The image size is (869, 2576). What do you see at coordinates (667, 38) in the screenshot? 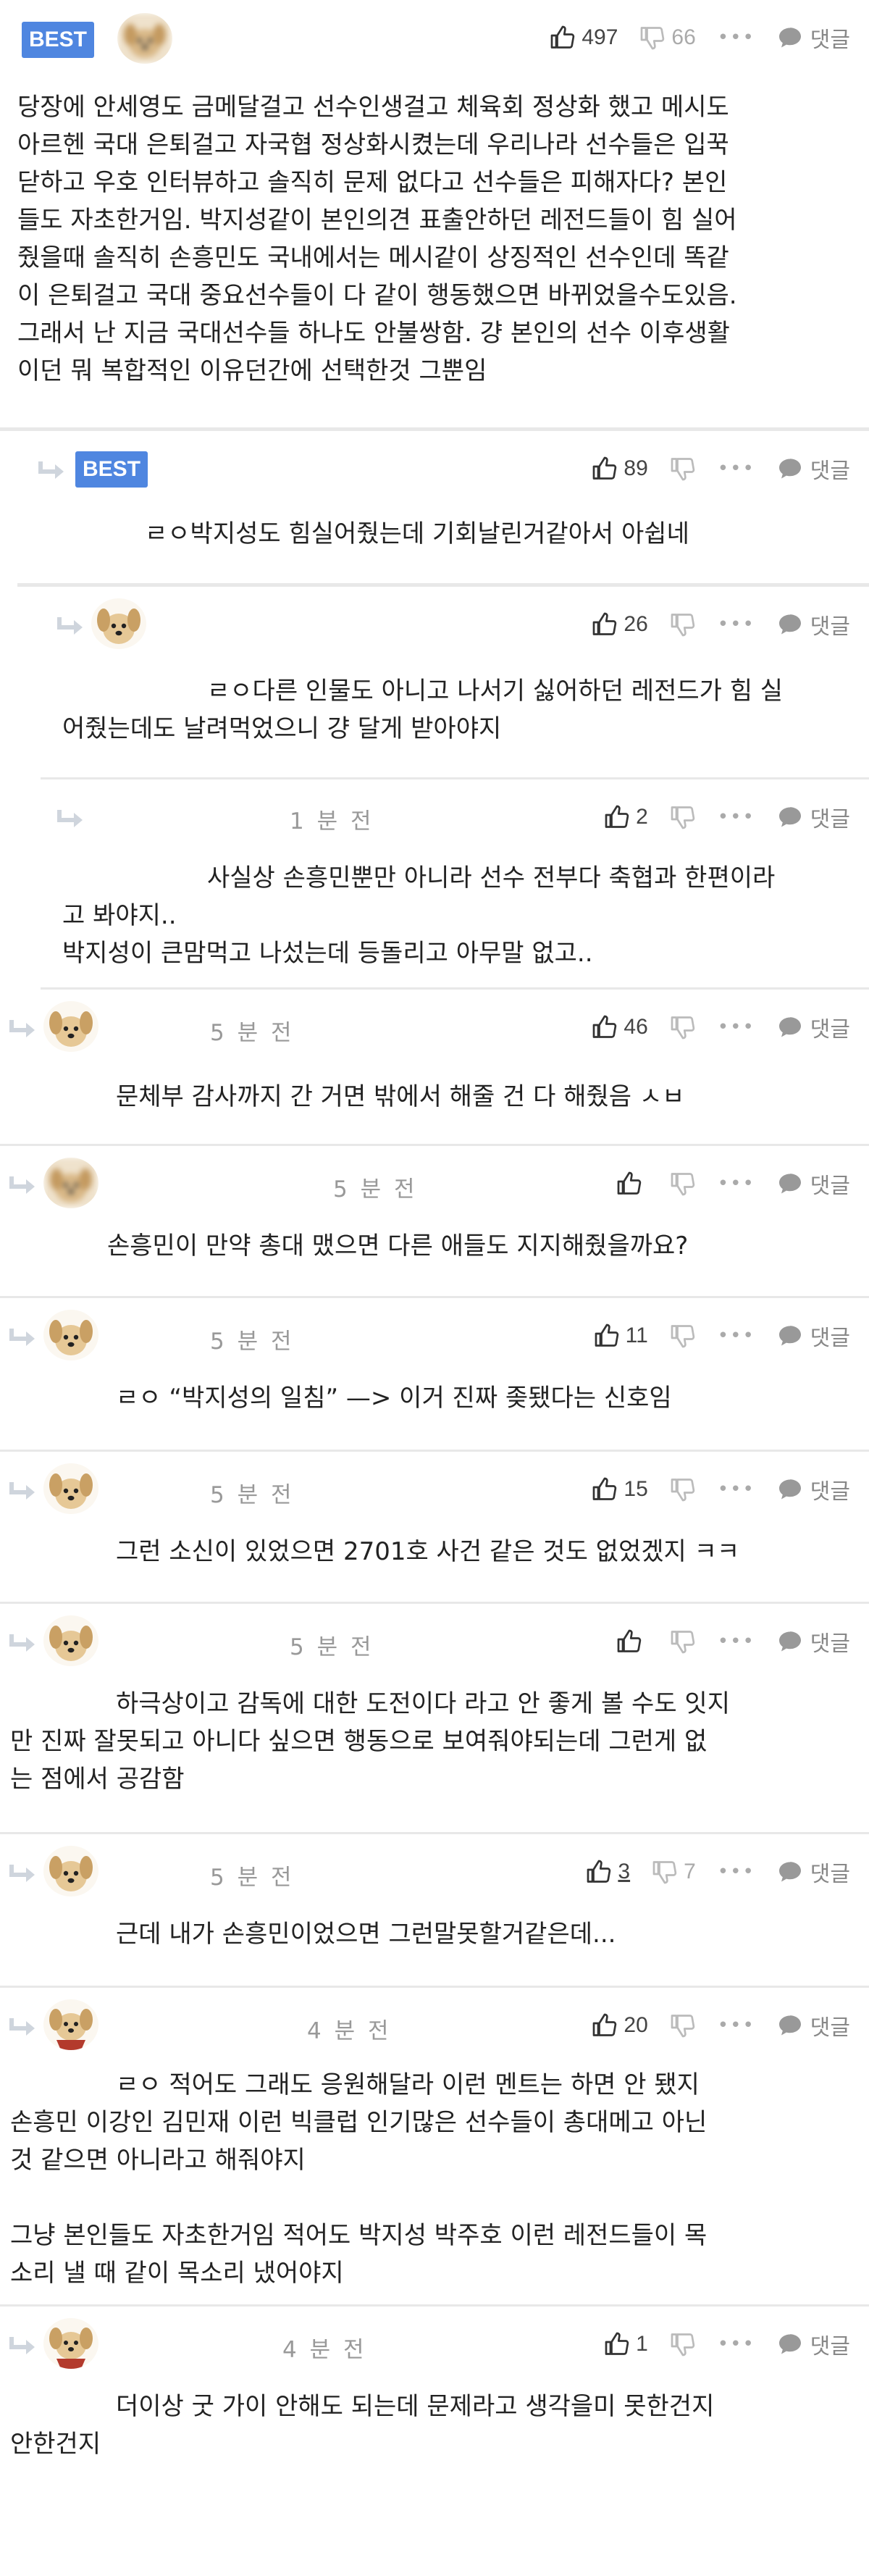
I see `downvote-button: 66` at bounding box center [667, 38].